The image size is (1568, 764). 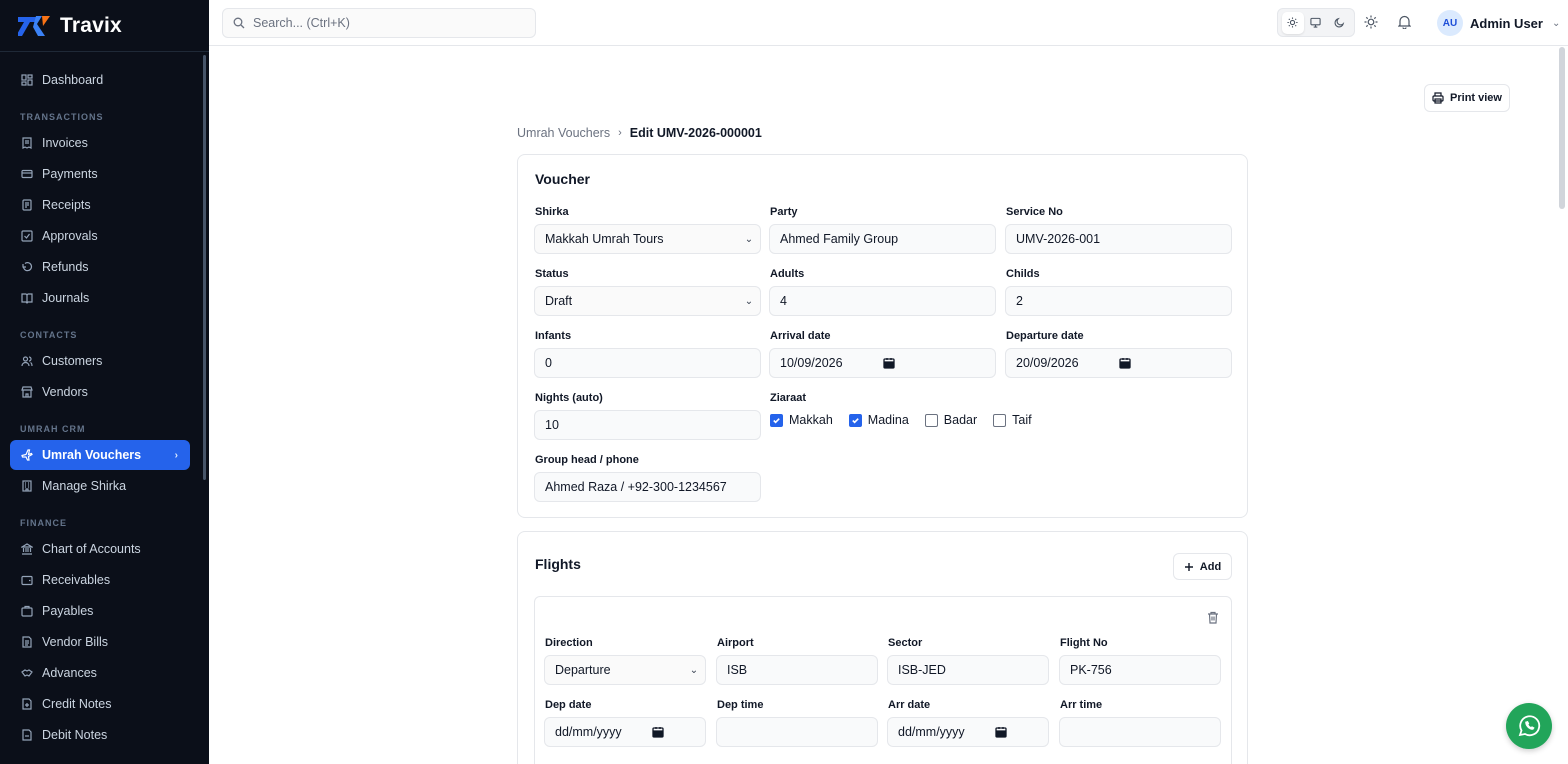 What do you see at coordinates (968, 732) in the screenshot?
I see `arr-date-field: dd/mm/yyyy` at bounding box center [968, 732].